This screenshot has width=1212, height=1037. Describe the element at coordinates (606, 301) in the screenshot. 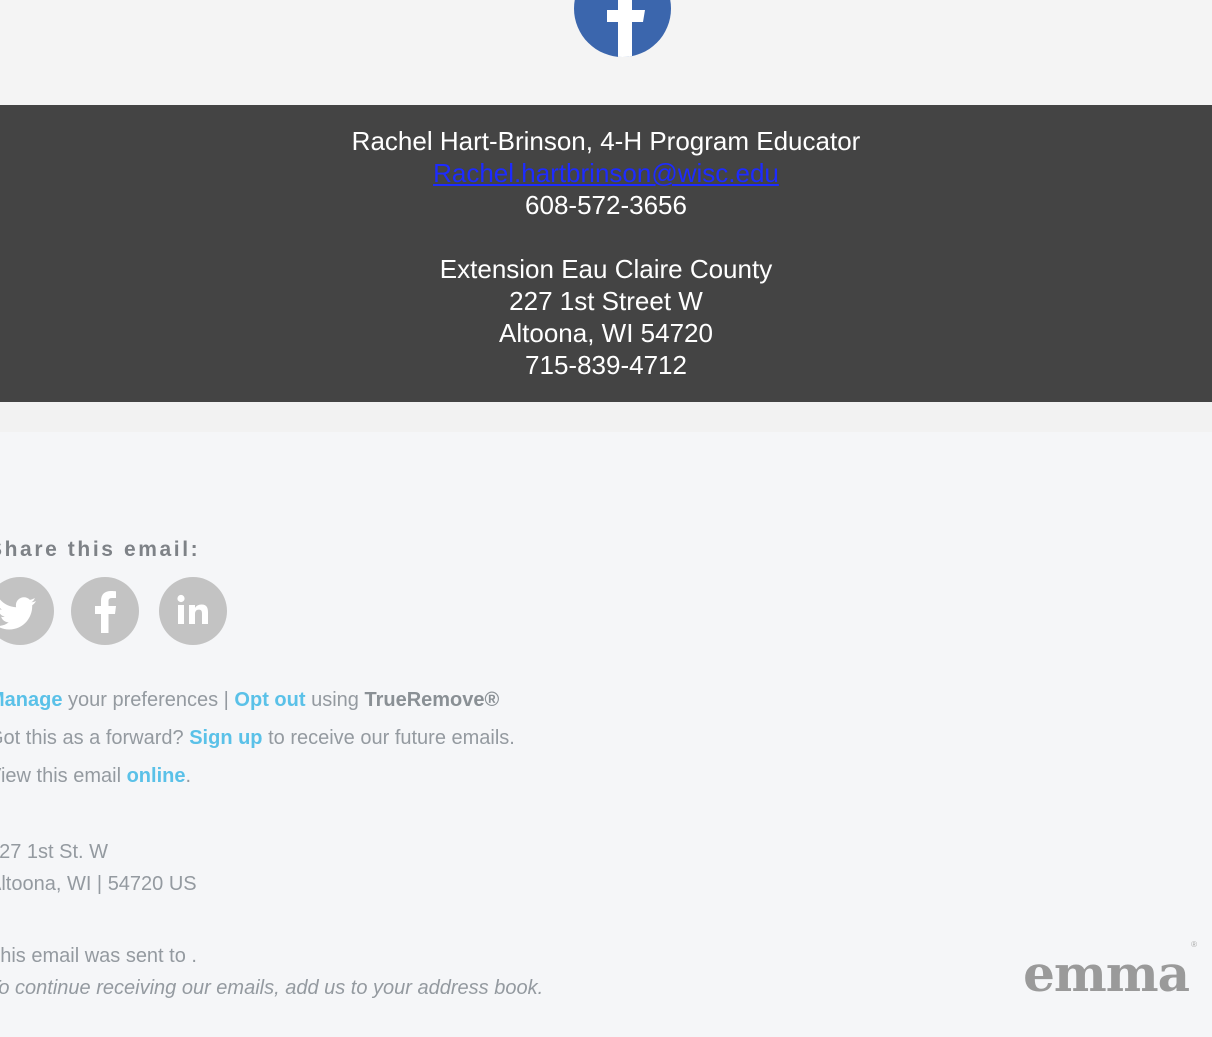

I see `office-street: 227 1st Street W` at that location.